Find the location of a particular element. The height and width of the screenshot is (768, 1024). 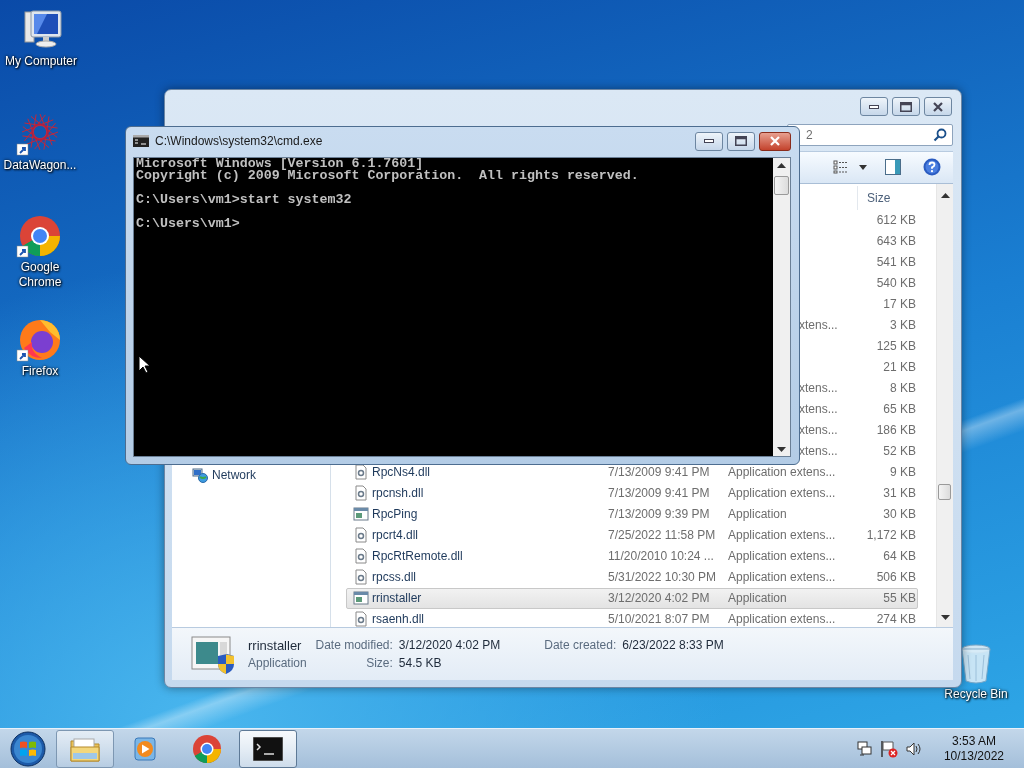

mouse-pointer-icon is located at coordinates (144, 364).